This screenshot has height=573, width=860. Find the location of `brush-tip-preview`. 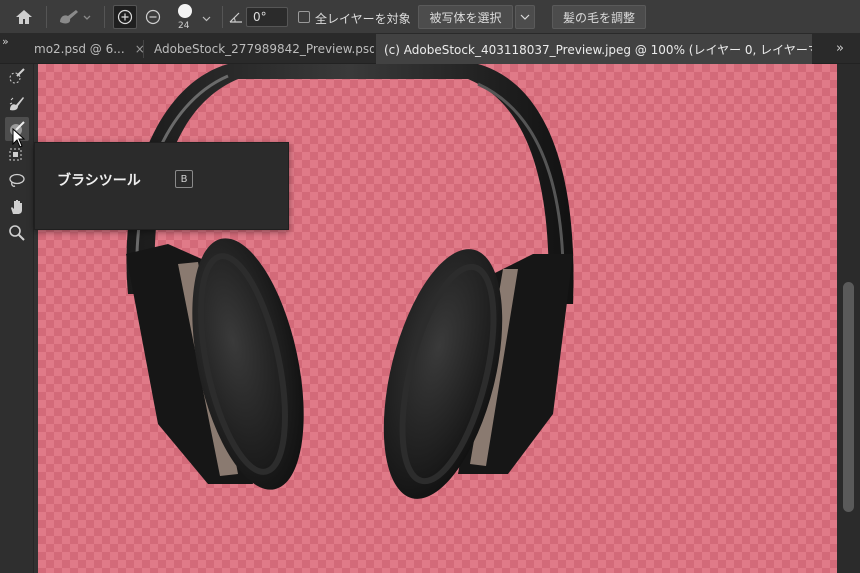

brush-tip-preview is located at coordinates (185, 11).